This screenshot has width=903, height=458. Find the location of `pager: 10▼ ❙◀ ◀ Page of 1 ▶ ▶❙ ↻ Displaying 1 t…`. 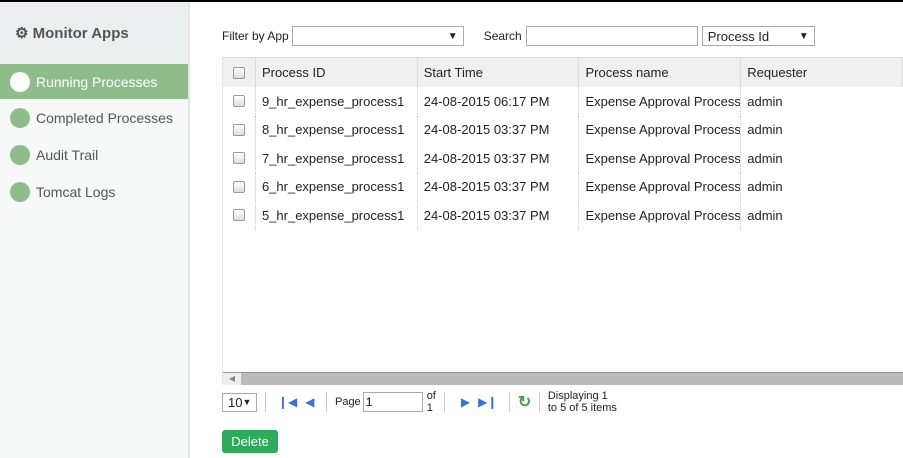

pager: 10▼ ❙◀ ◀ Page of 1 ▶ ▶❙ ↻ Displaying 1 t… is located at coordinates (419, 402).